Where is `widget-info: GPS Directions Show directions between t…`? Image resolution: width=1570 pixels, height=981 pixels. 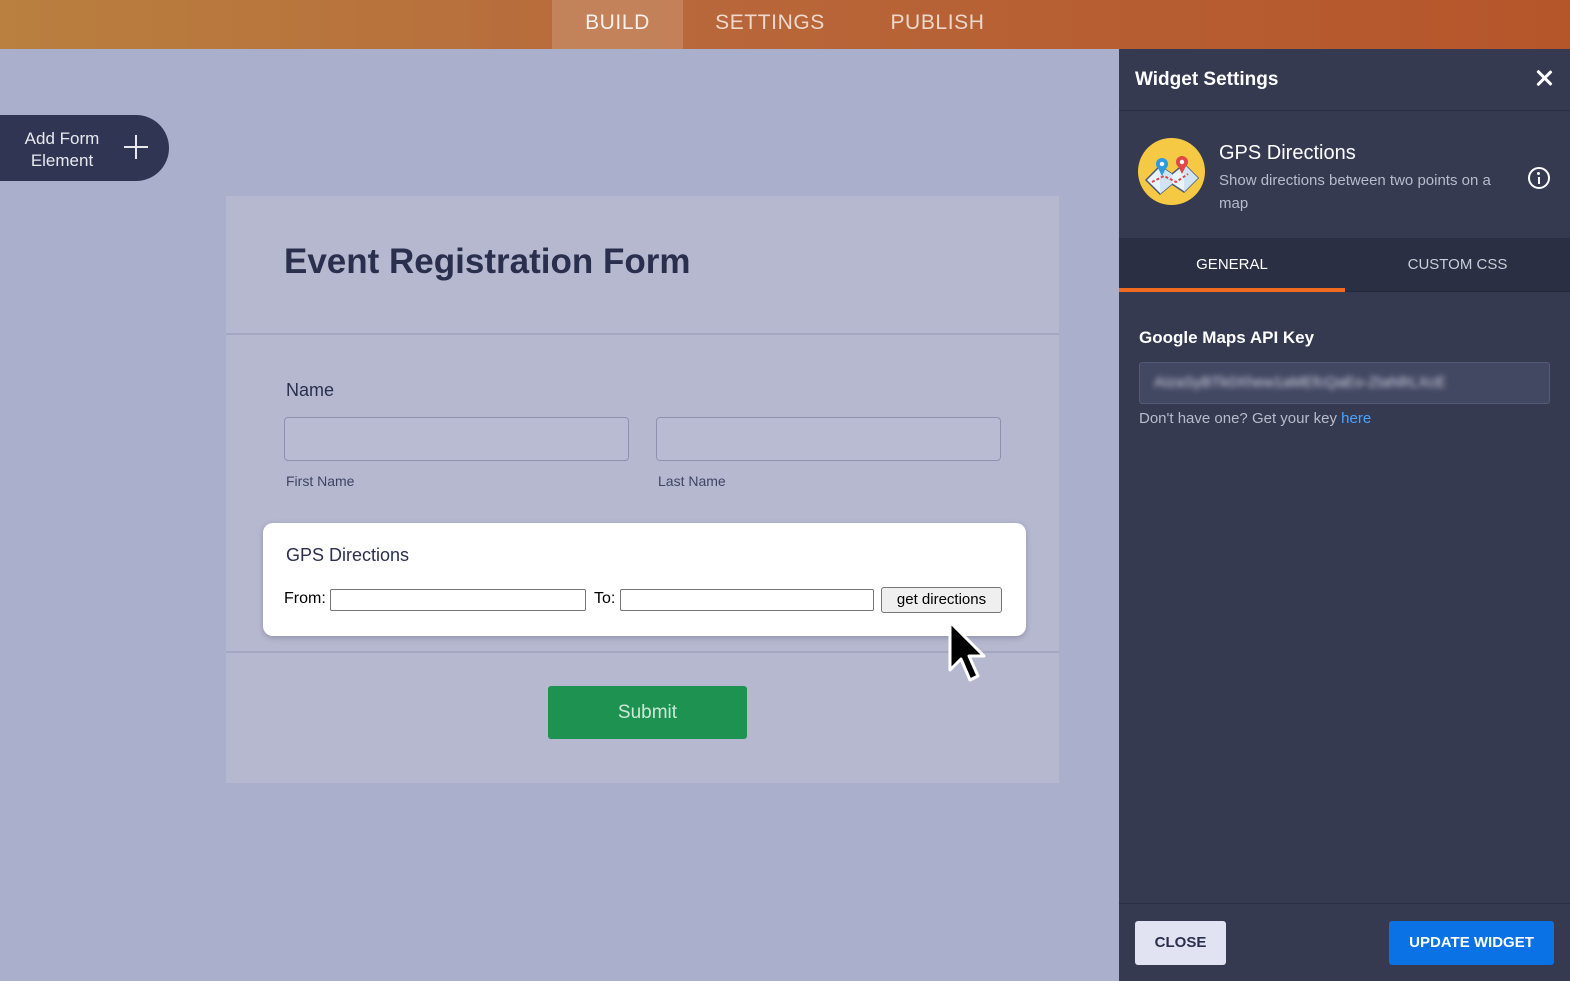 widget-info: GPS Directions Show directions between t… is located at coordinates (1344, 174).